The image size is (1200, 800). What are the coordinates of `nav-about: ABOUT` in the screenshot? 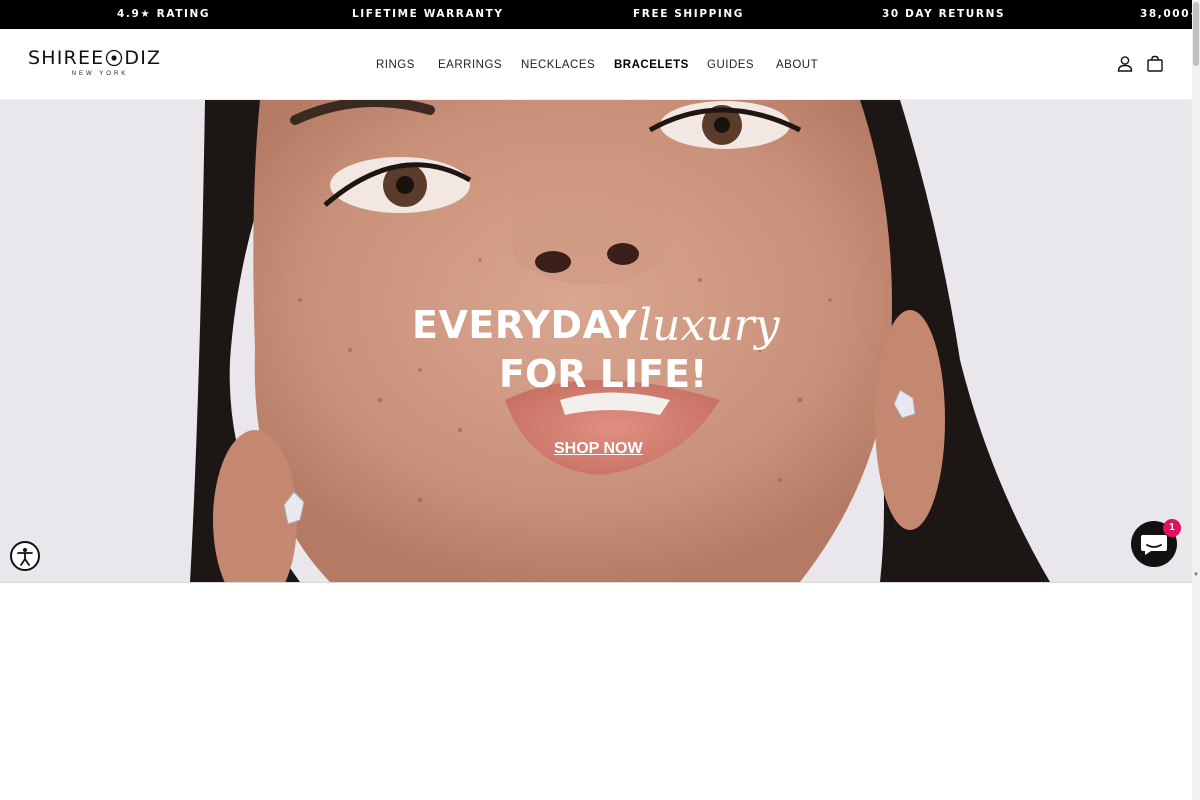 It's located at (797, 65).